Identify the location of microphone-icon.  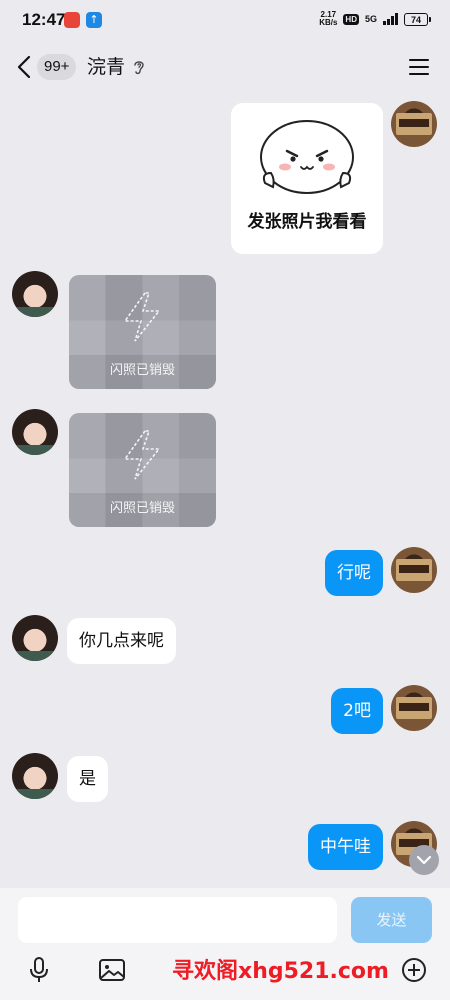
(39, 970).